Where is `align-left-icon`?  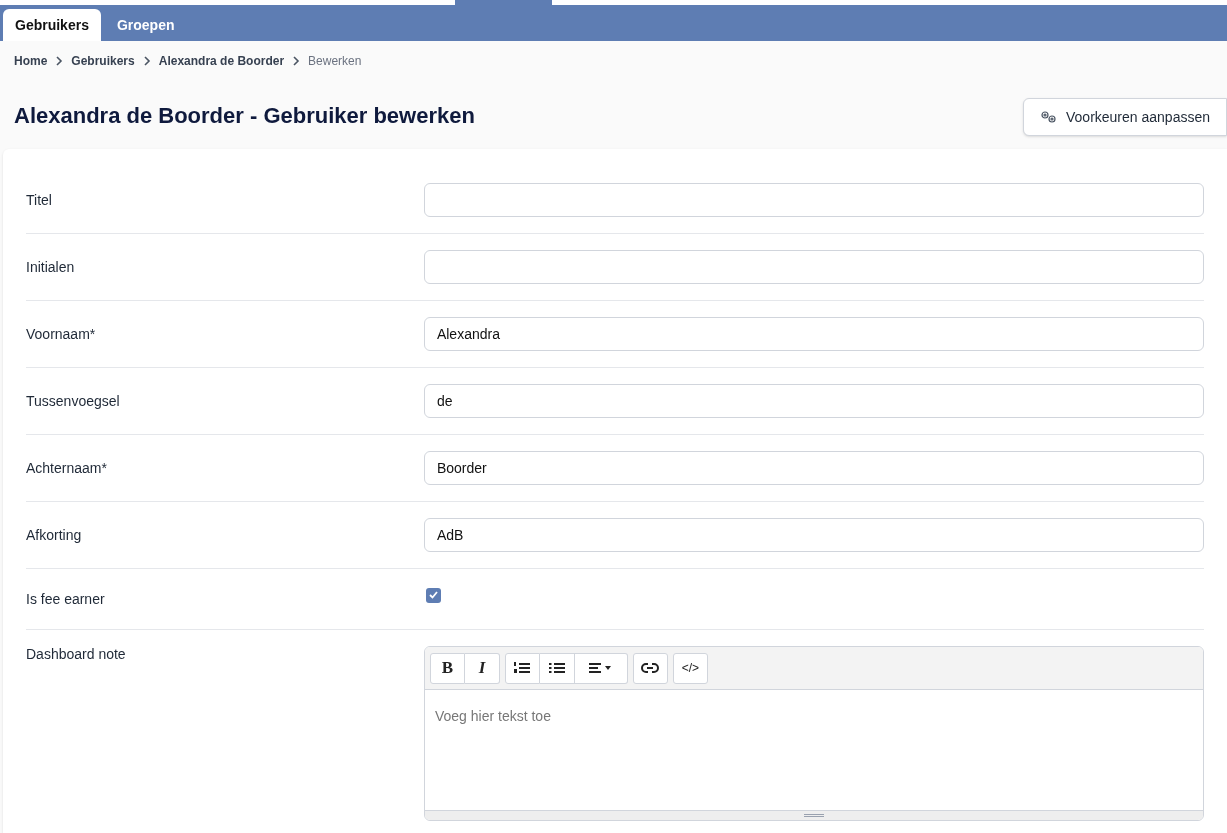 align-left-icon is located at coordinates (600, 668).